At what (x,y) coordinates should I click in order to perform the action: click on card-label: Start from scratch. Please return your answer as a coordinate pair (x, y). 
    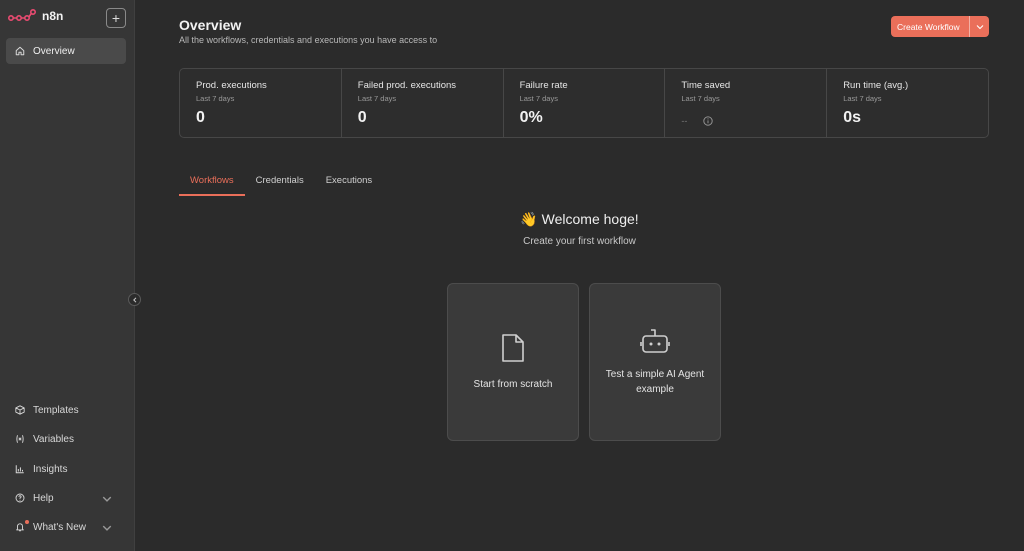
    Looking at the image, I should click on (513, 384).